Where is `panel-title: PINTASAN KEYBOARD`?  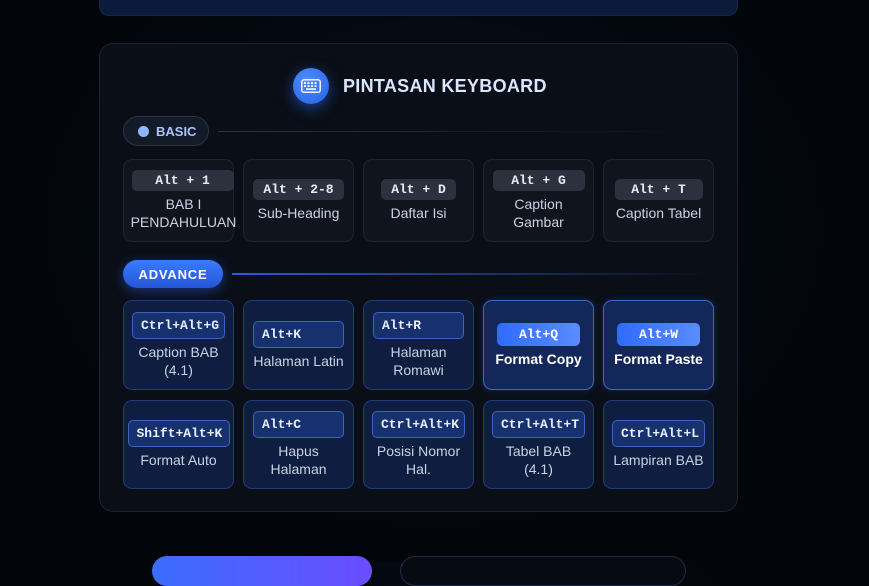 panel-title: PINTASAN KEYBOARD is located at coordinates (445, 85).